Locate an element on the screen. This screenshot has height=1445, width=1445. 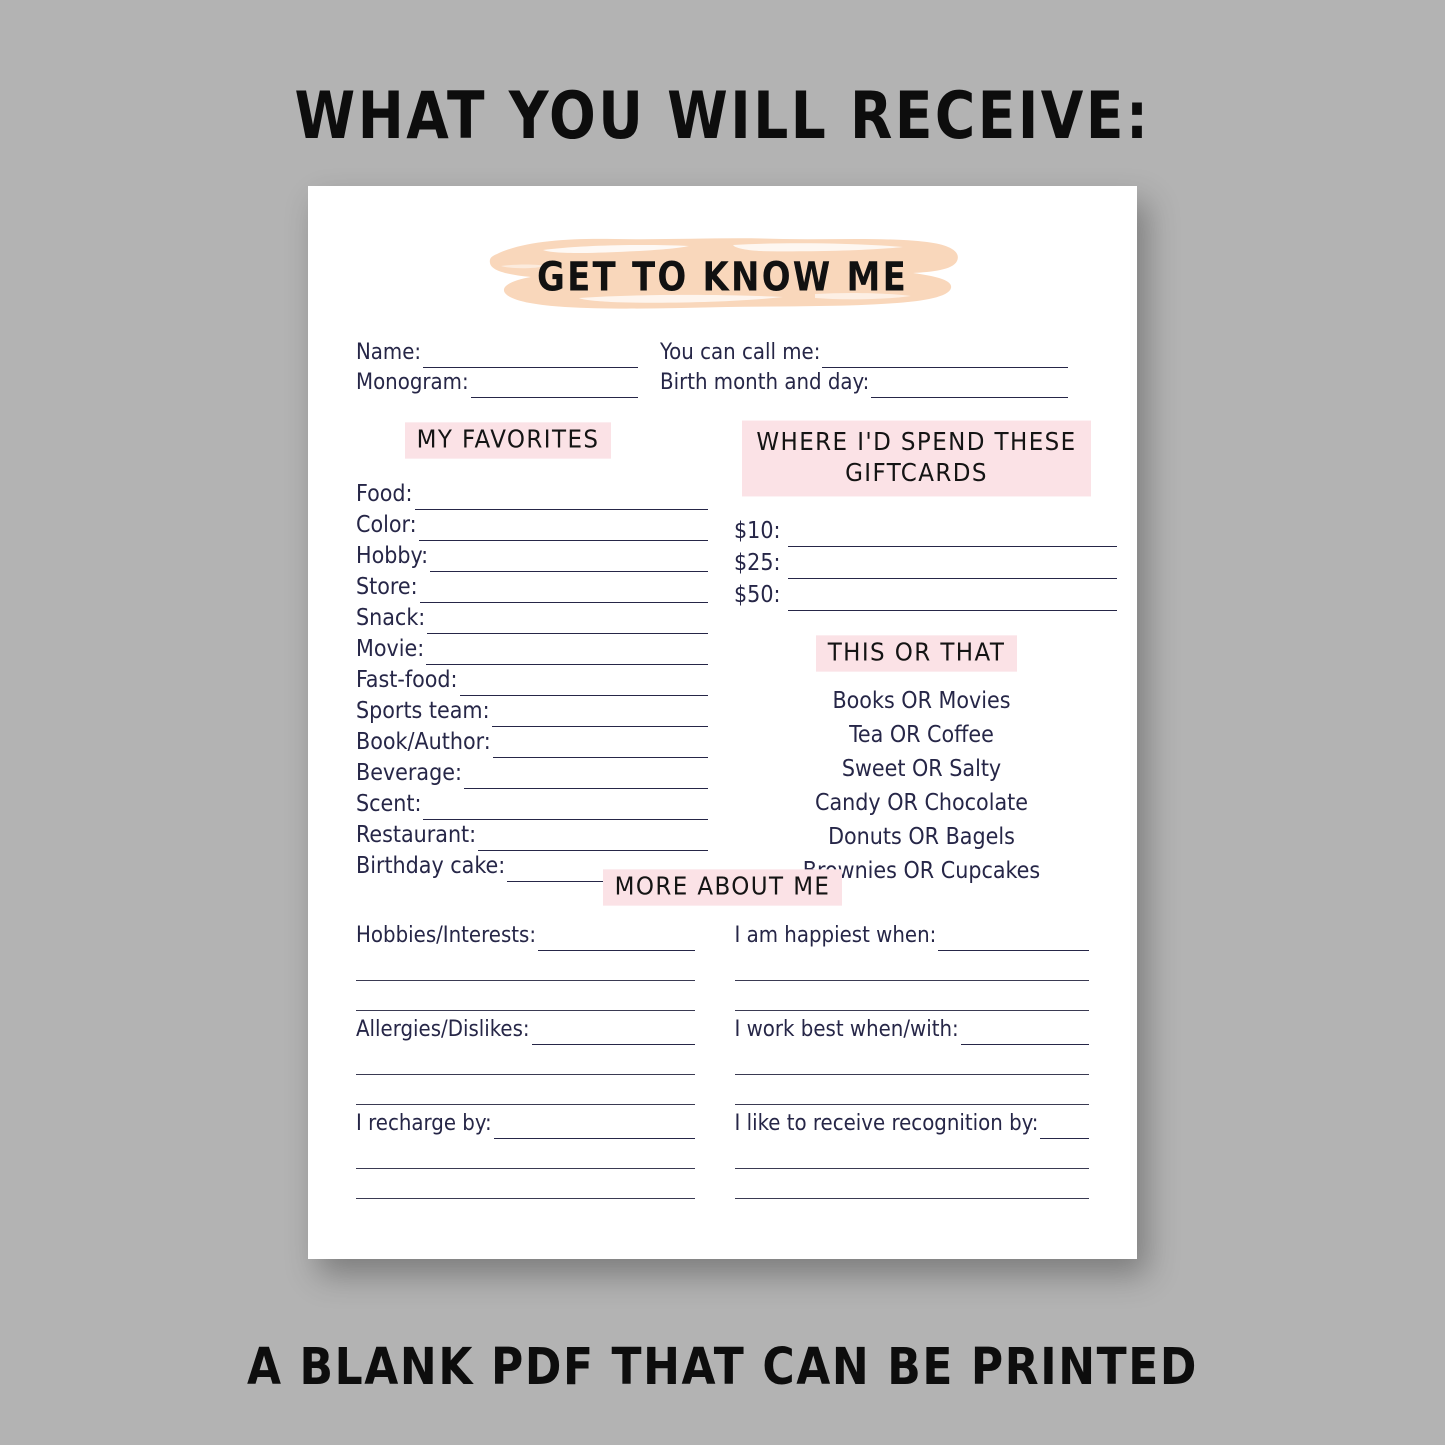
favorite-snack: Snack: is located at coordinates (532, 618).